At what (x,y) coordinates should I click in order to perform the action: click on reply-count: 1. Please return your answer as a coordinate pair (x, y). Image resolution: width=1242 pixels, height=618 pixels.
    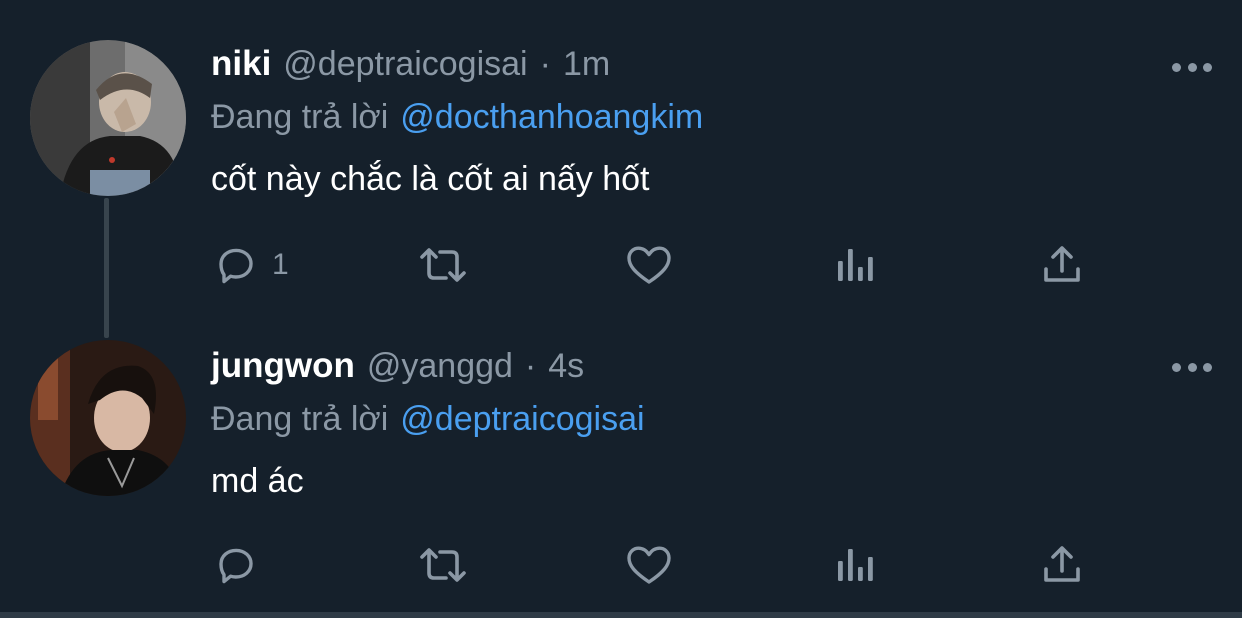
    Looking at the image, I should click on (280, 264).